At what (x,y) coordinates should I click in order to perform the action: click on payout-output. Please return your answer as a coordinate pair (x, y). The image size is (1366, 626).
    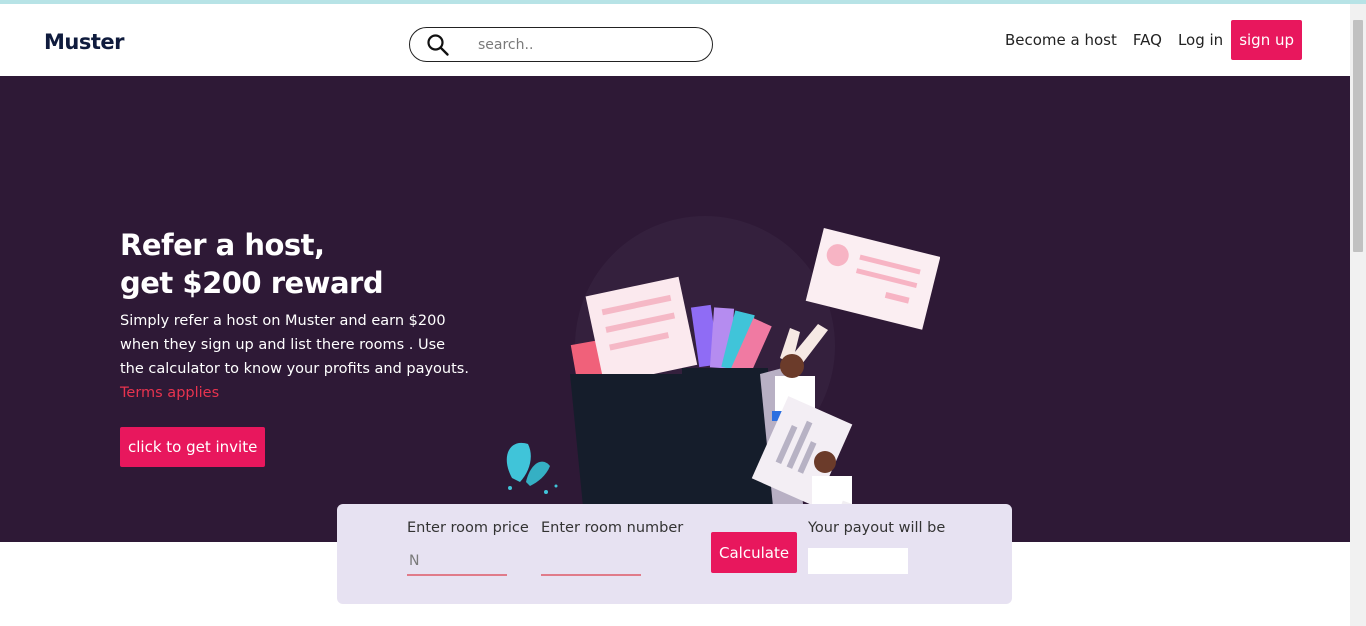
    Looking at the image, I should click on (858, 561).